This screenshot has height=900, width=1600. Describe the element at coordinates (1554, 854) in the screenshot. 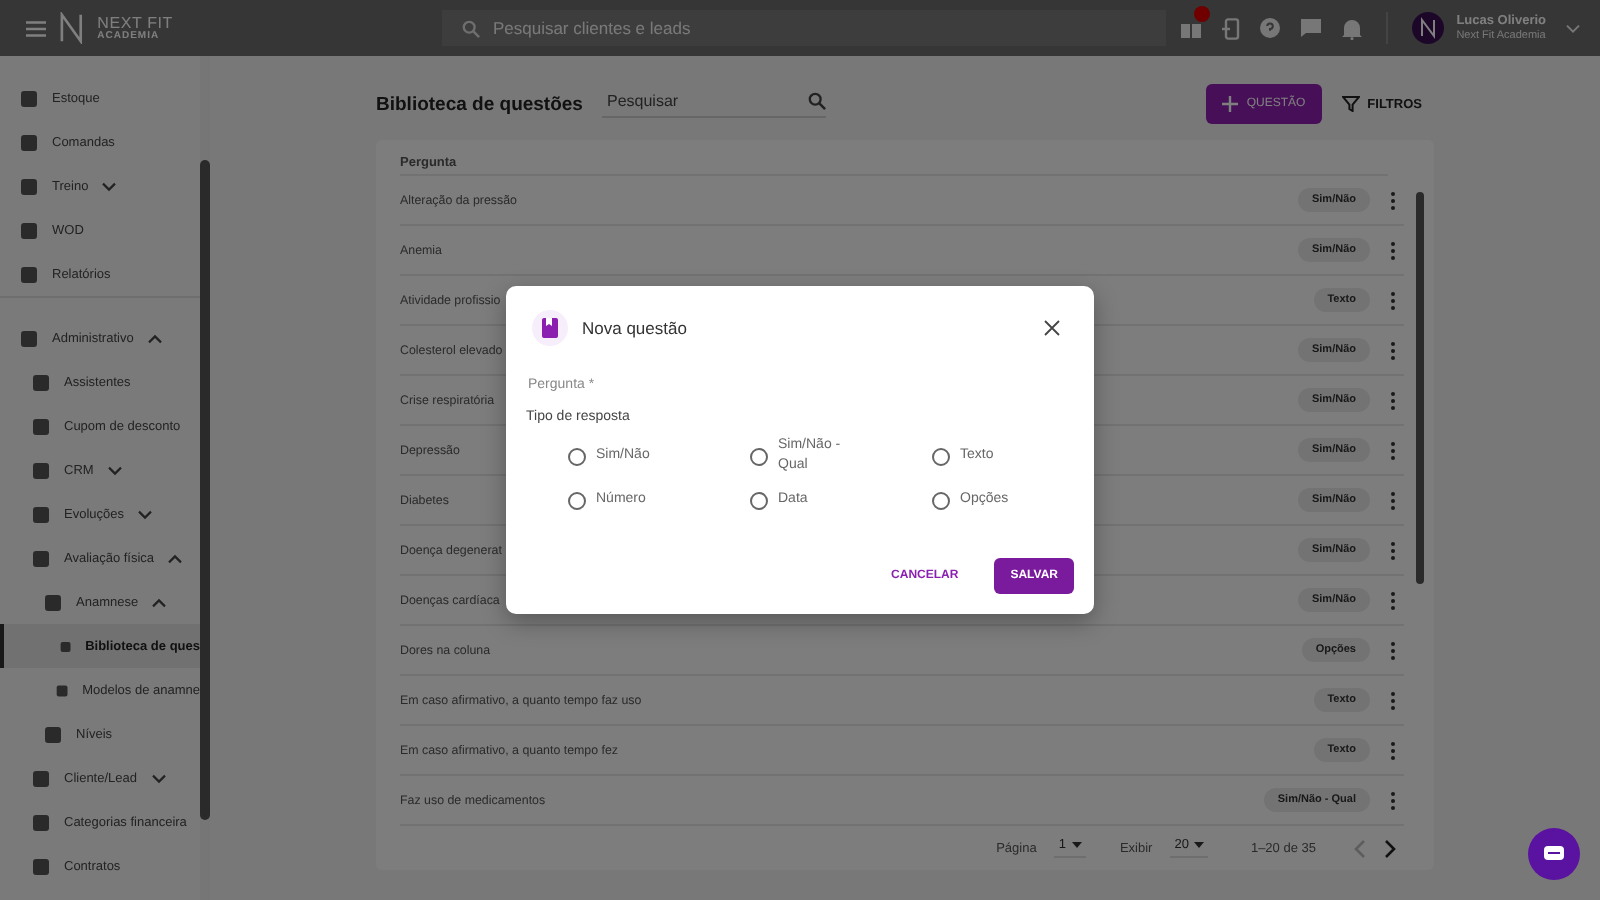

I see `chat-button` at that location.